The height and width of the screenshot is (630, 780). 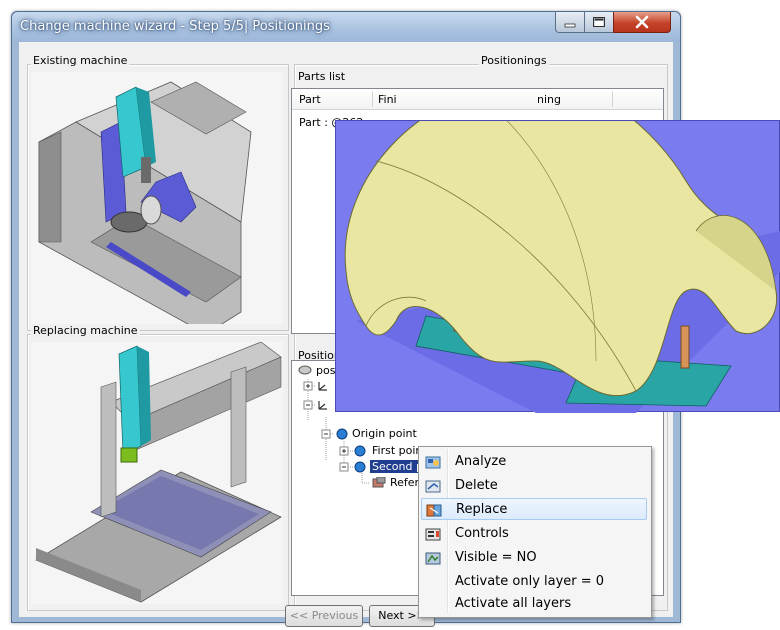 What do you see at coordinates (85, 330) in the screenshot?
I see `replacing-machine-label: Replacing machine` at bounding box center [85, 330].